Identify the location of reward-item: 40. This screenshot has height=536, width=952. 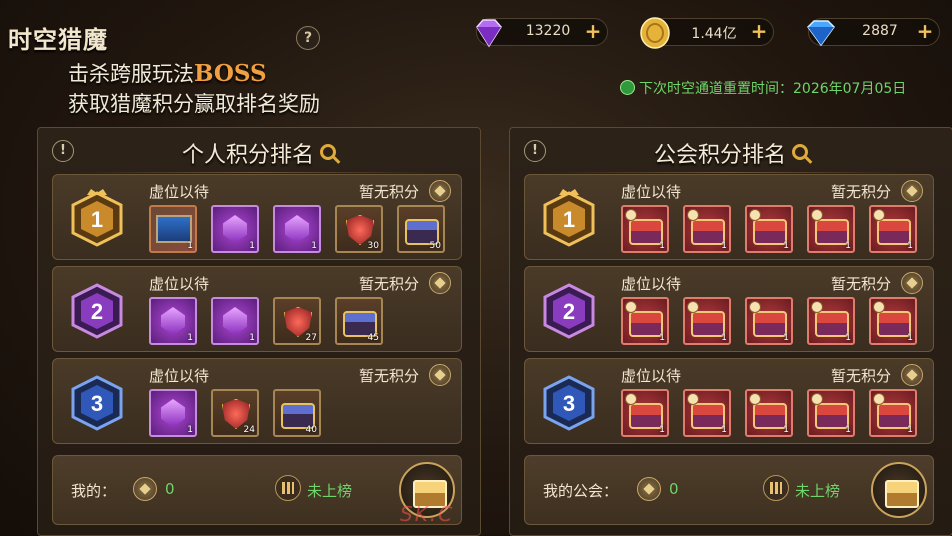
(297, 413).